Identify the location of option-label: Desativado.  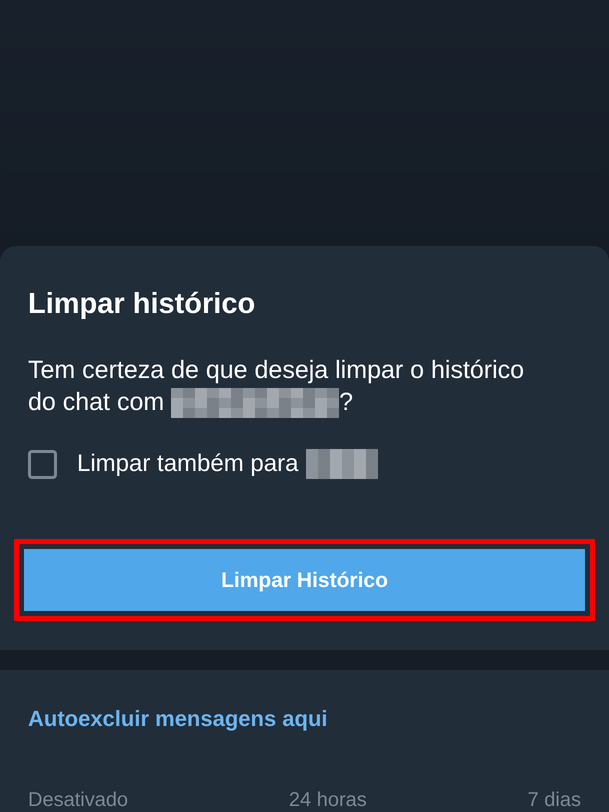
(78, 798).